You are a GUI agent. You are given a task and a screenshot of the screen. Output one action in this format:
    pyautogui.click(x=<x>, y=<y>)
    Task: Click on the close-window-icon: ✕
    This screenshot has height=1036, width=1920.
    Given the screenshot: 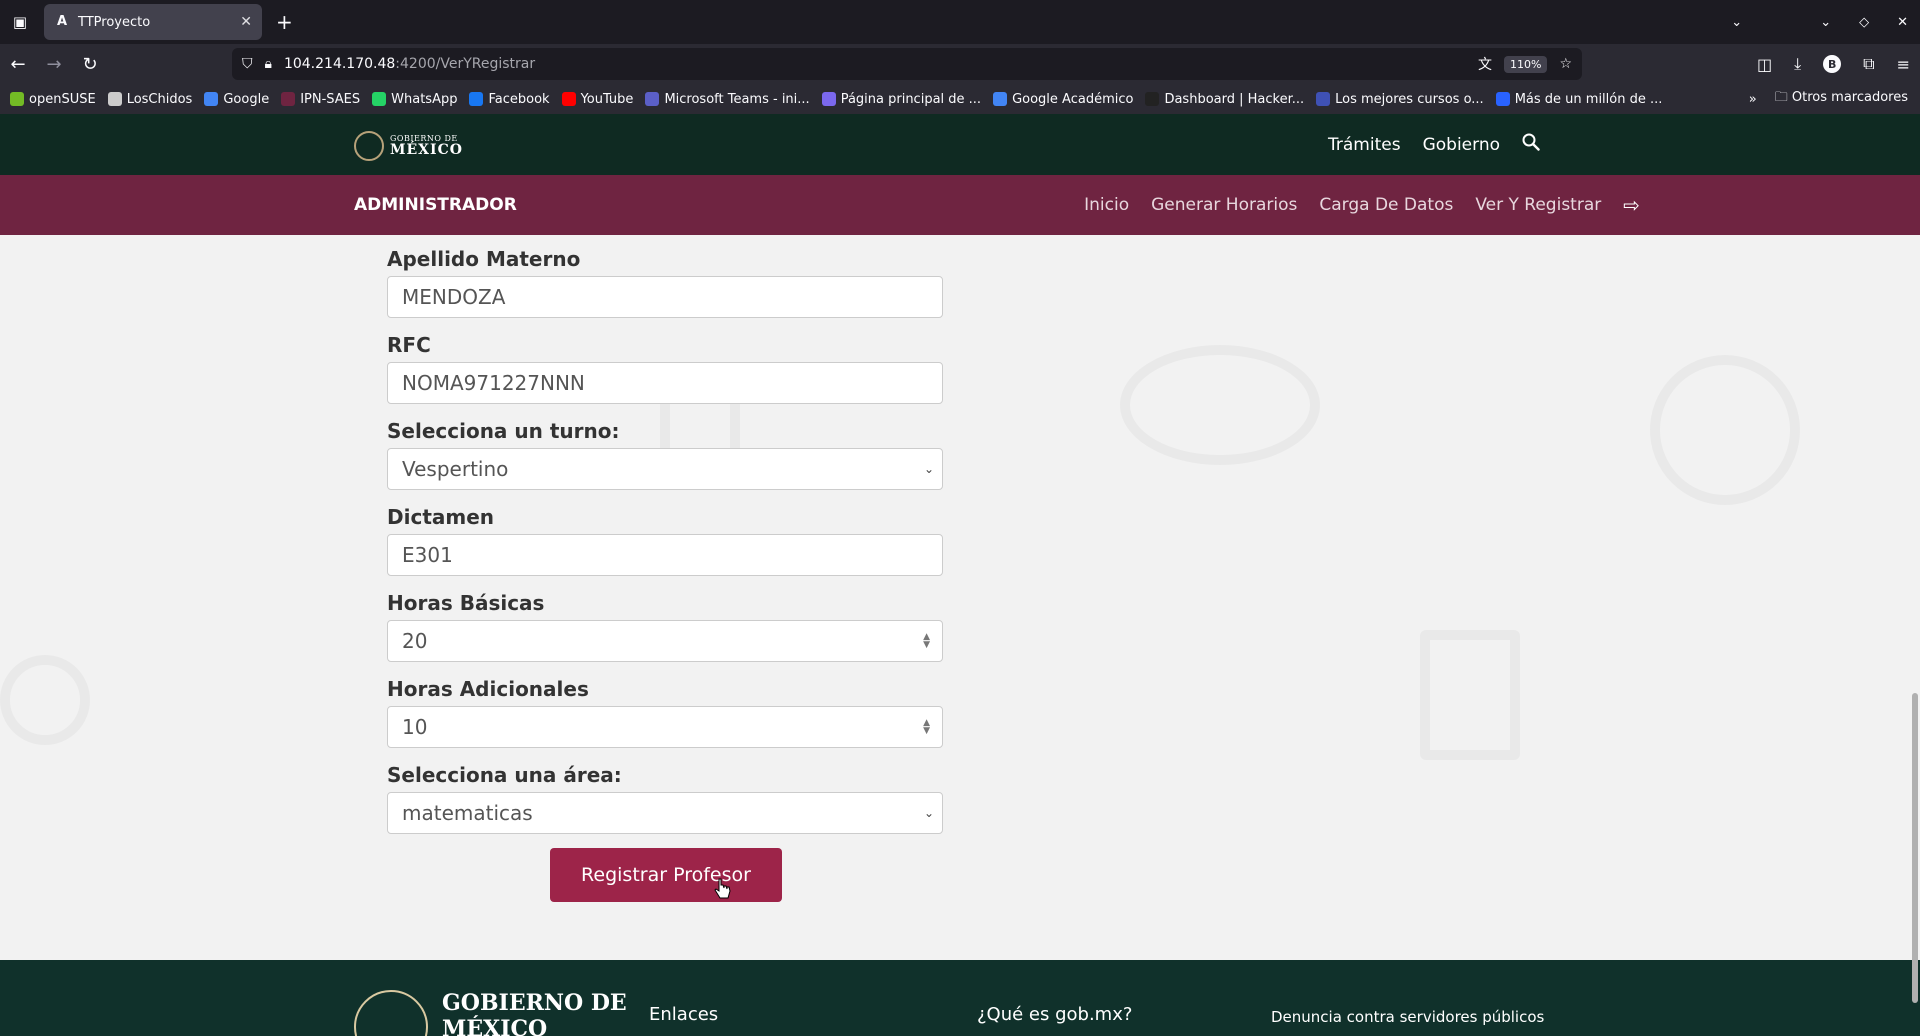 What is the action you would take?
    pyautogui.click(x=1902, y=22)
    